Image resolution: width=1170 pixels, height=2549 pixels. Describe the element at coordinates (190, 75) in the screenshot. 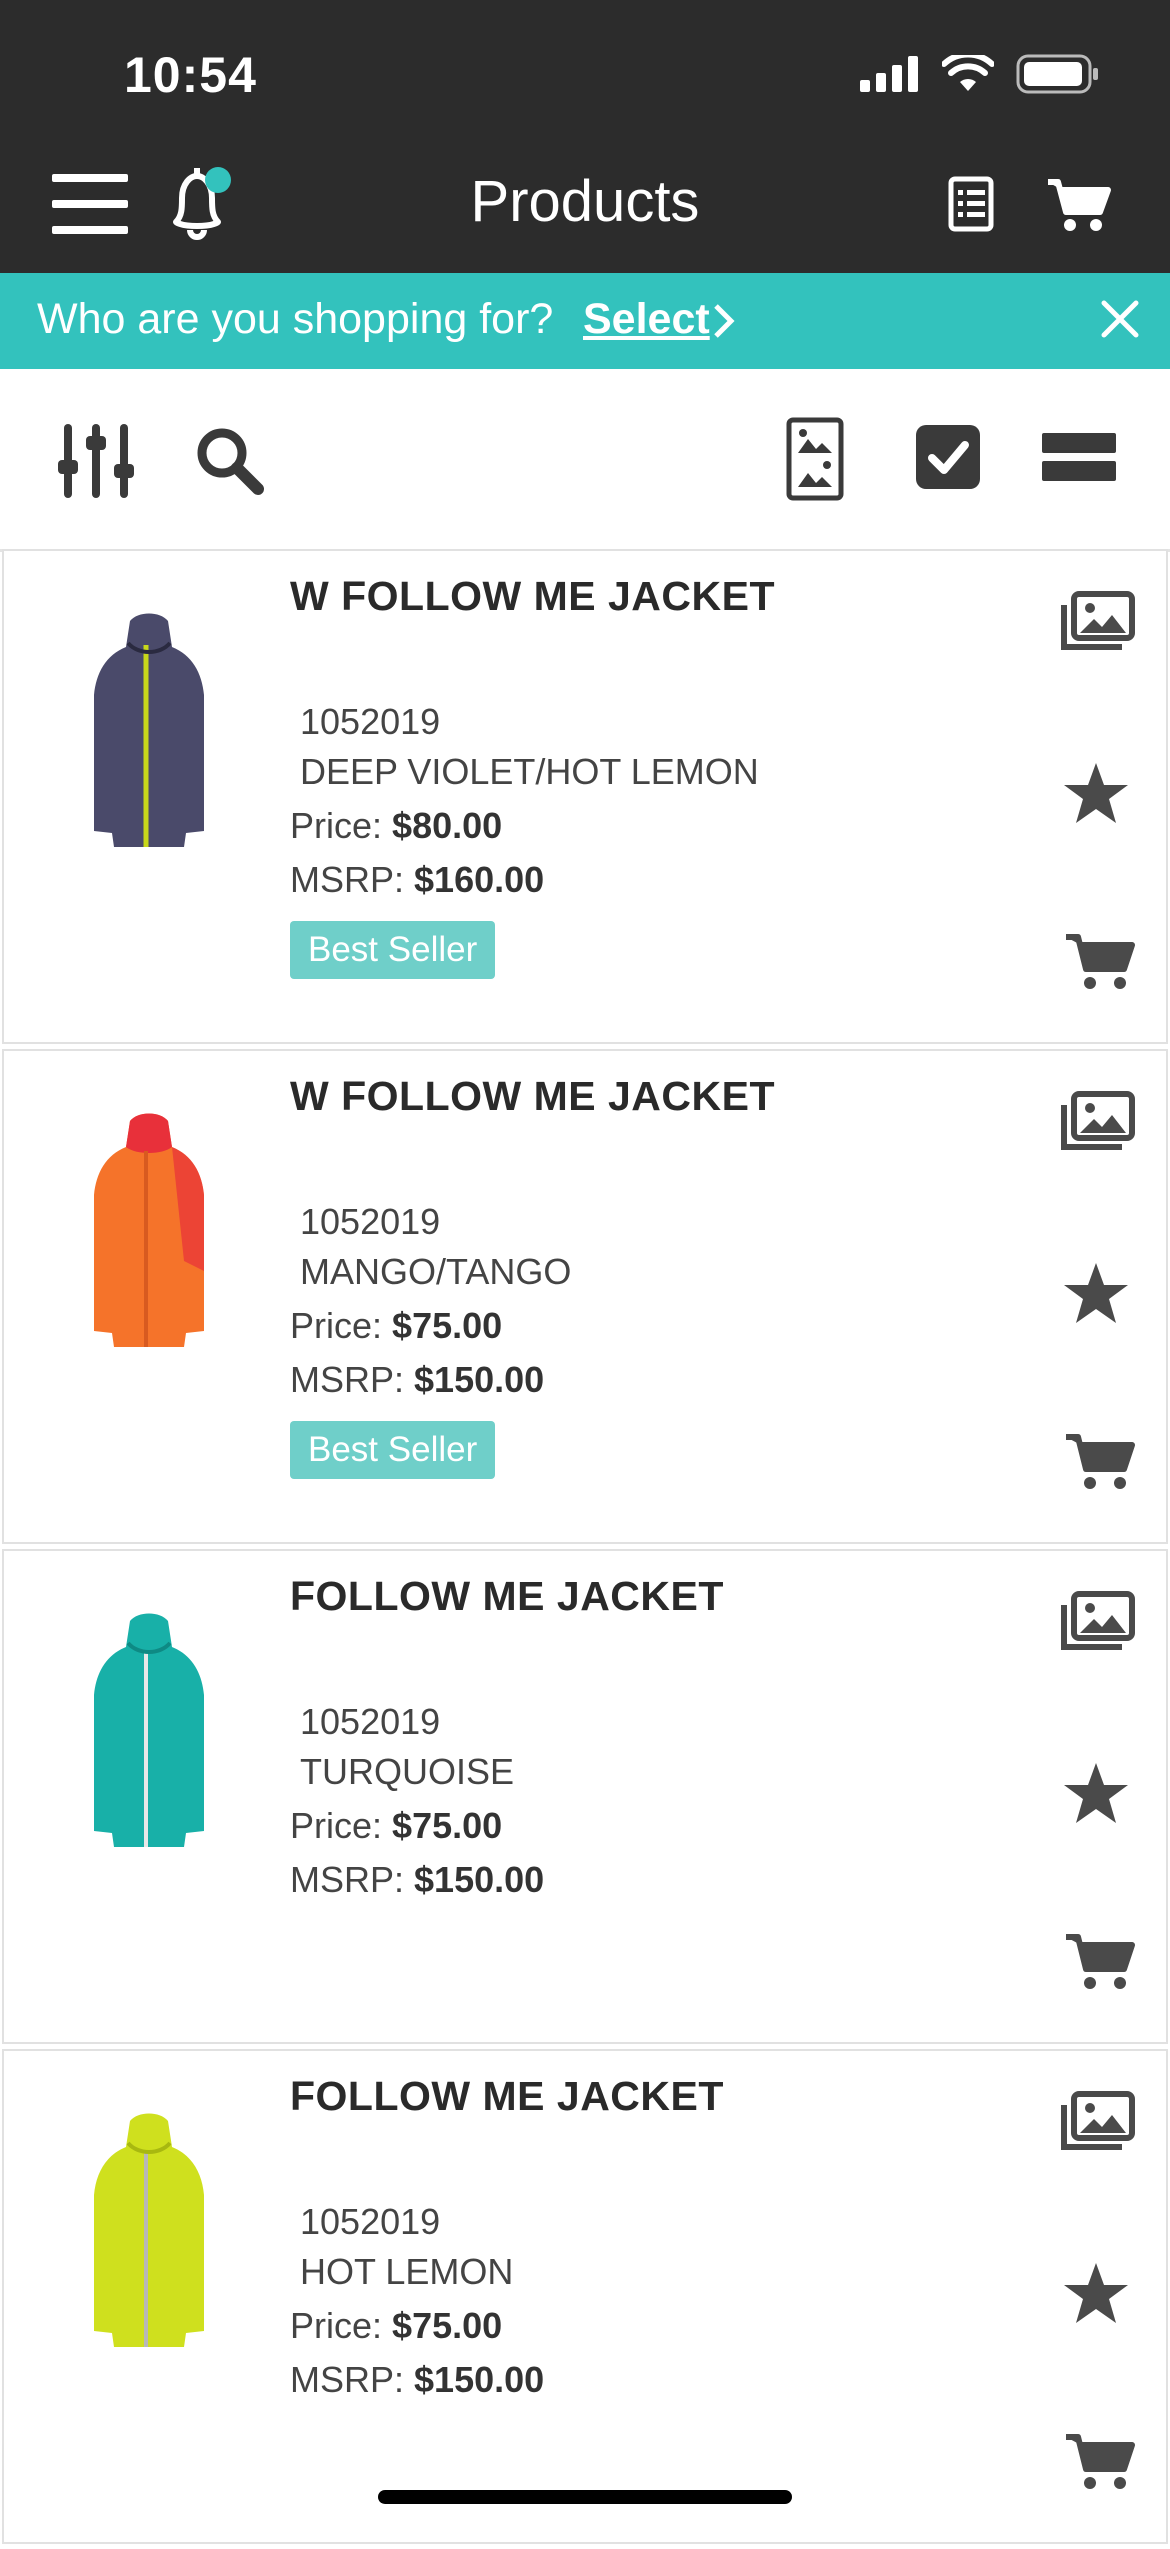

I see `status-time: 10:54` at that location.